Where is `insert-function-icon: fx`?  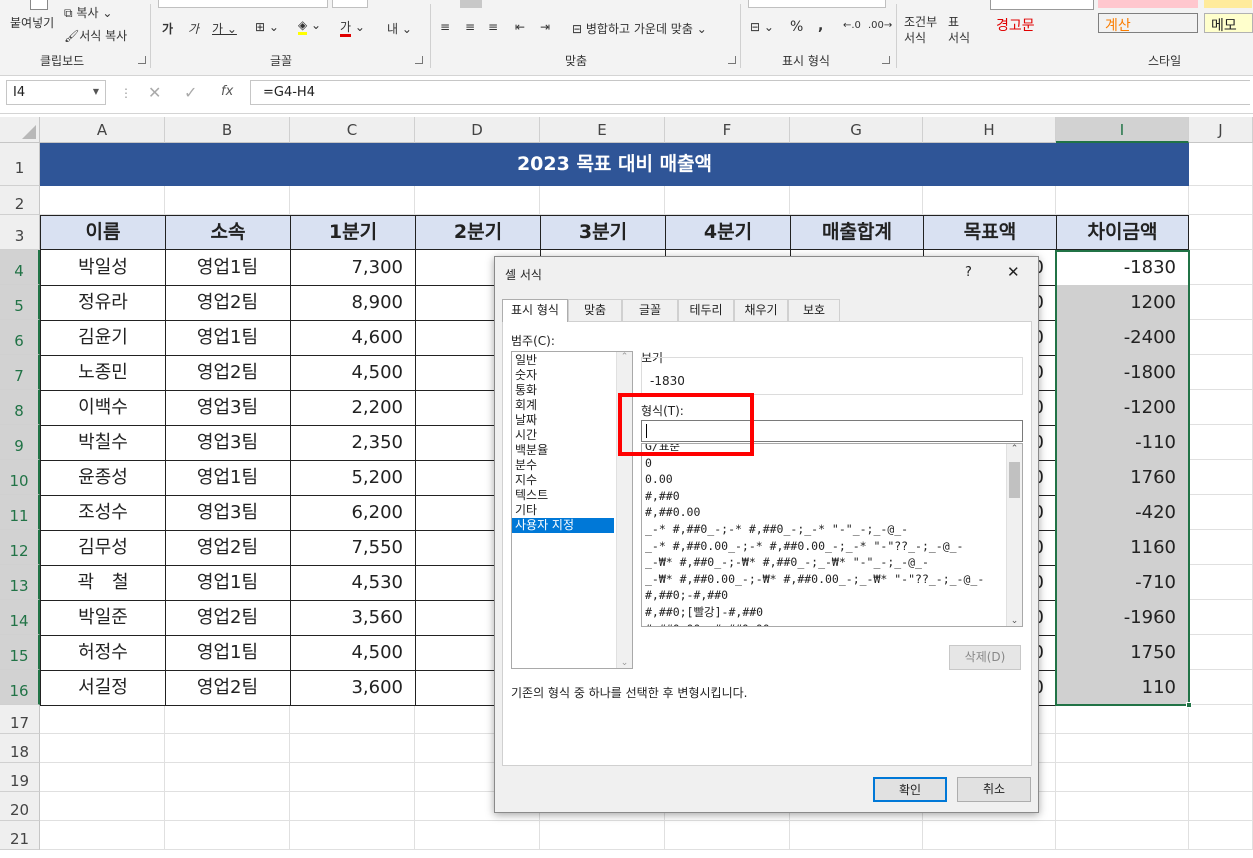
insert-function-icon: fx is located at coordinates (227, 91).